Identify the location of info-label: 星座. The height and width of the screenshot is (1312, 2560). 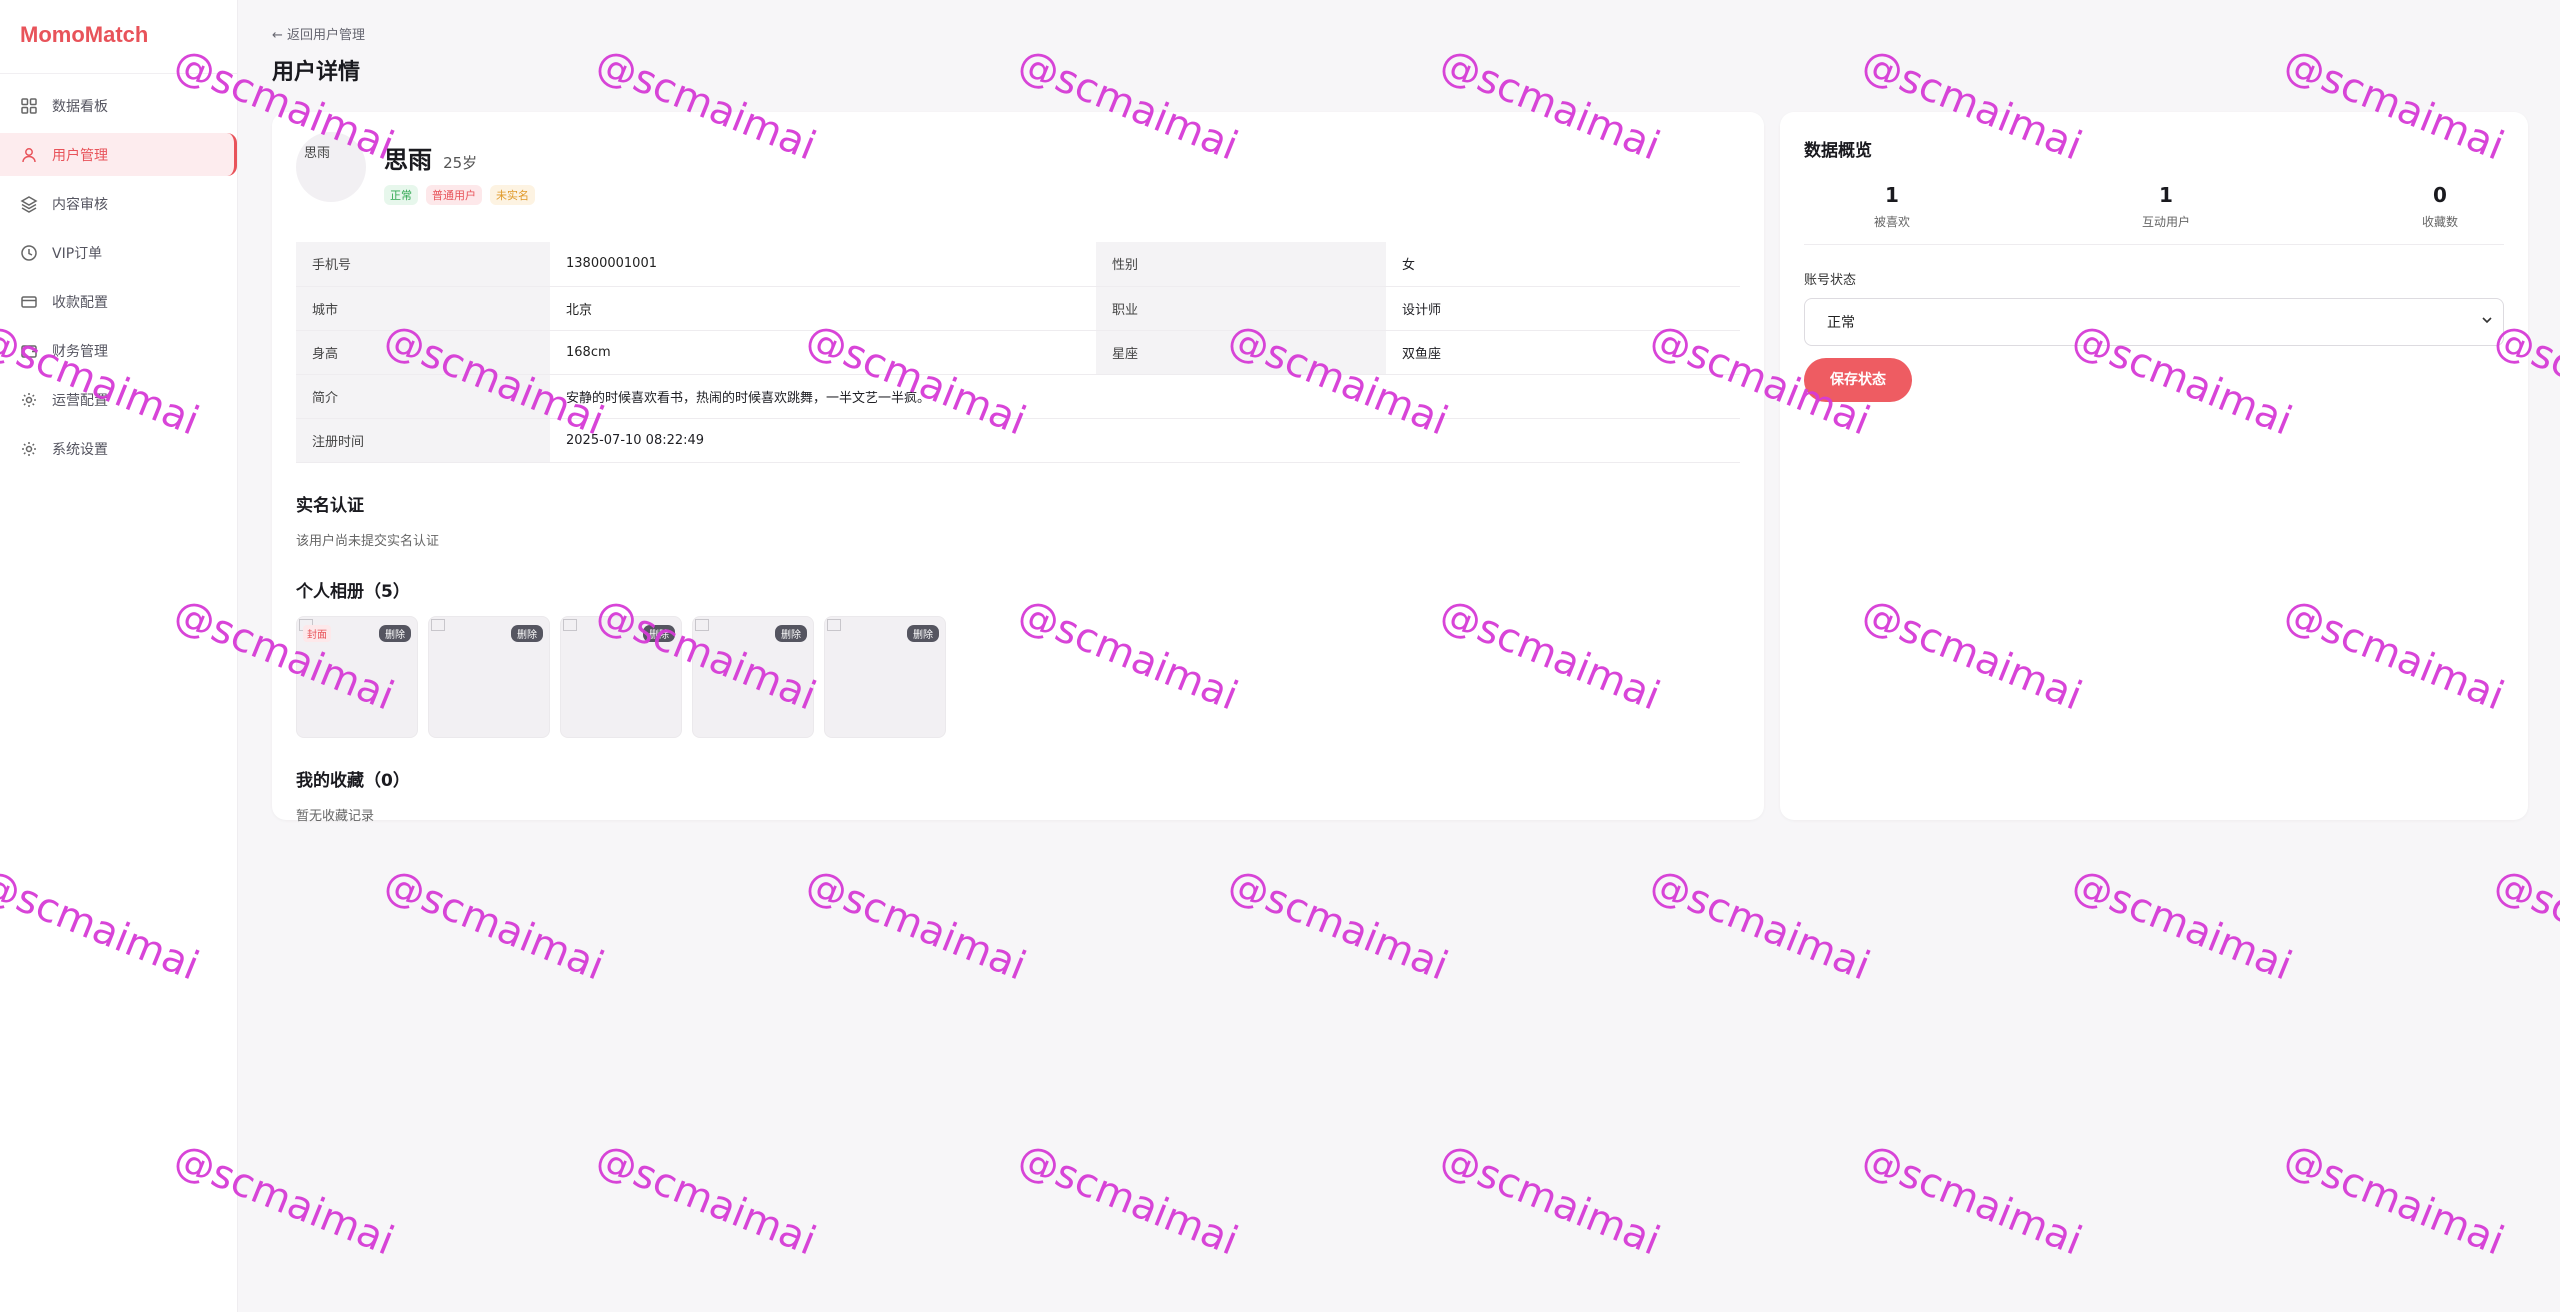
(1241, 352).